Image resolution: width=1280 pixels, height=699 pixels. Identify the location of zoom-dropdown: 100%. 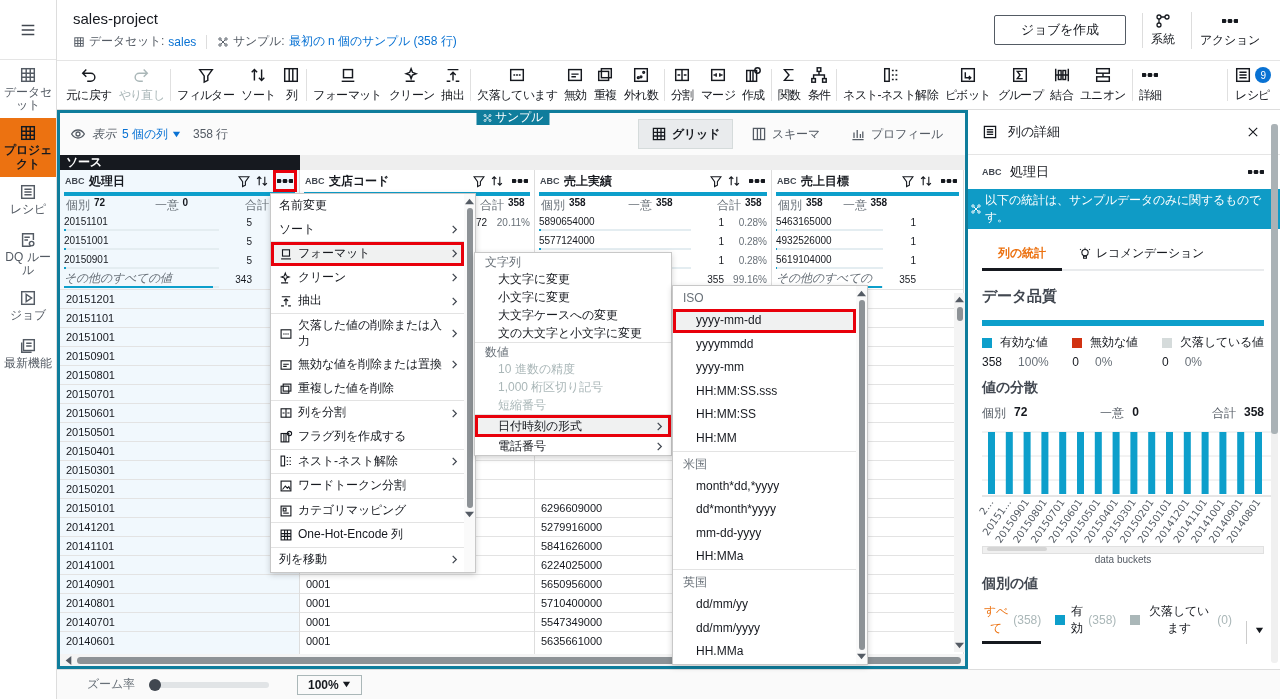
(329, 684).